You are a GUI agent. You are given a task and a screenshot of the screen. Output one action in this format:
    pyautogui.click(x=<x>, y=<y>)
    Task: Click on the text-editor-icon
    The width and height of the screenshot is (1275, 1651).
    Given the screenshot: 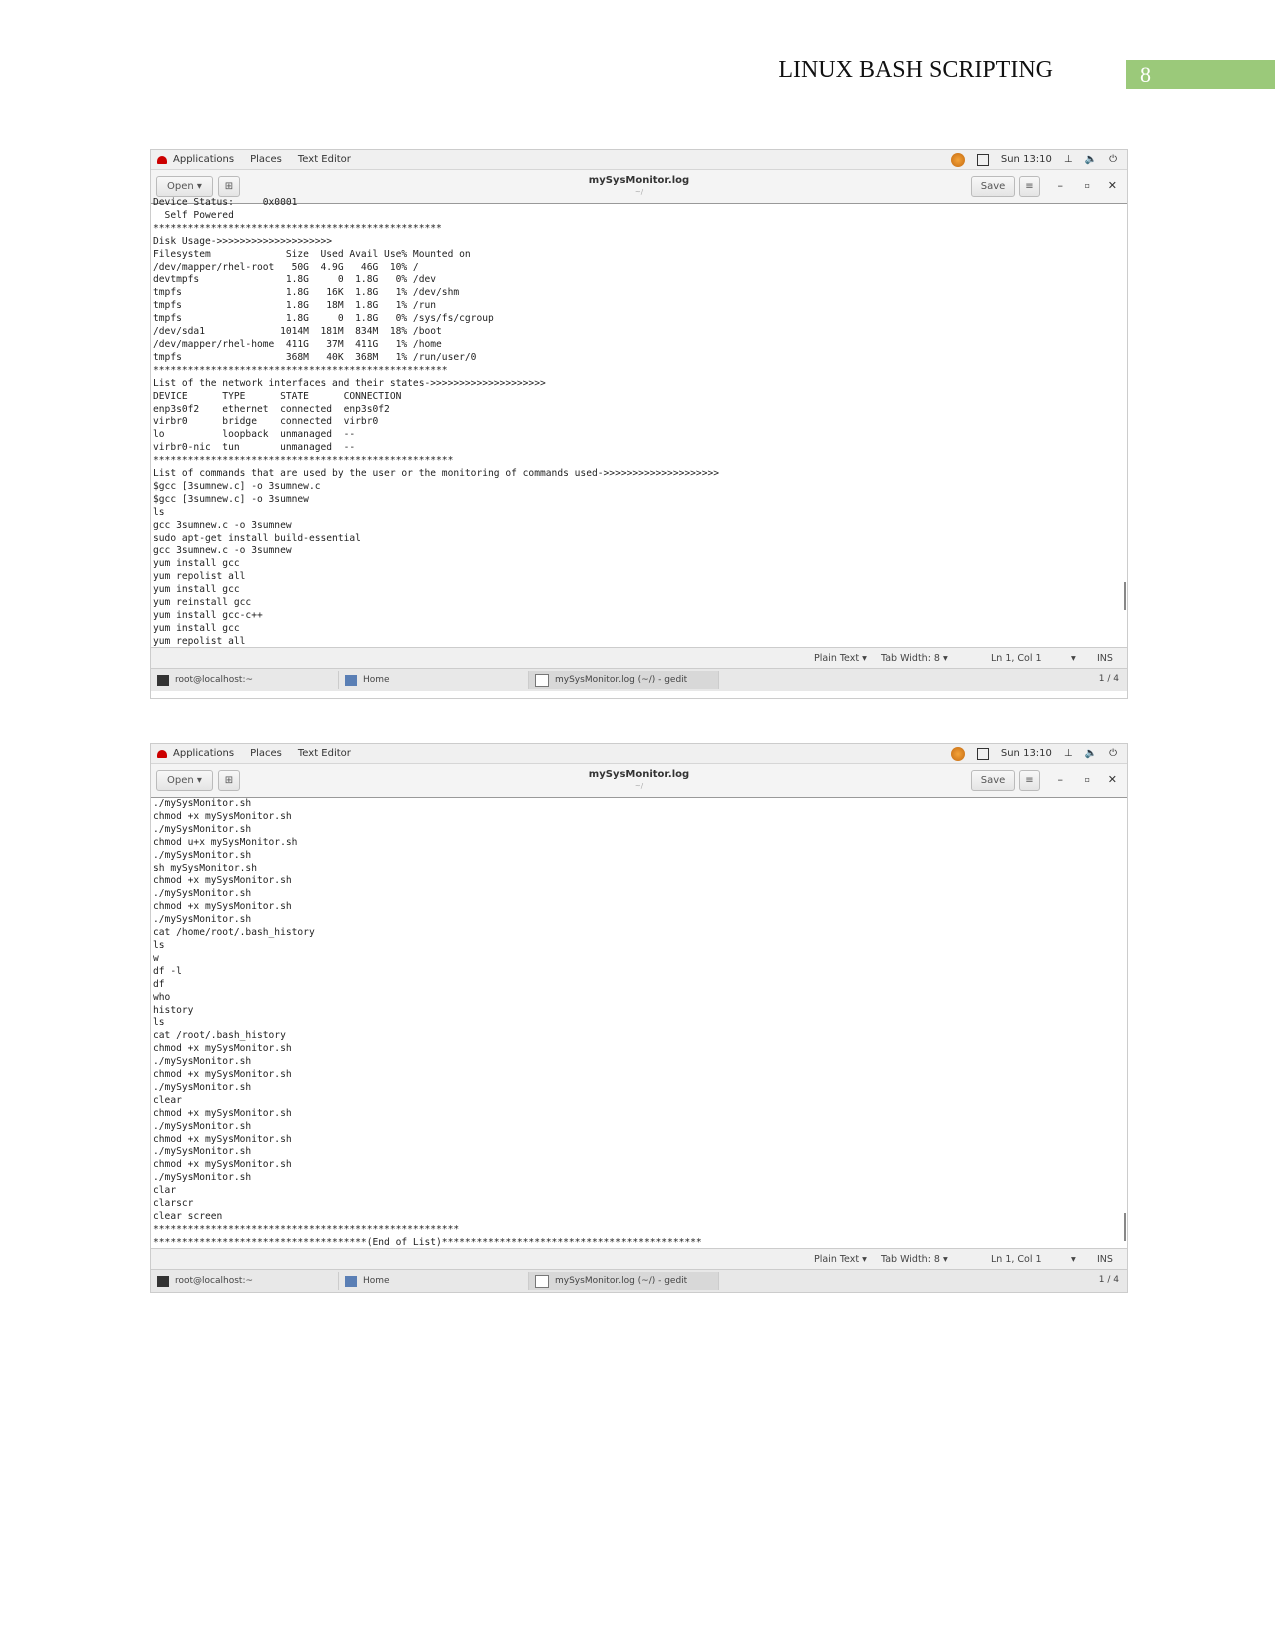 What is the action you would take?
    pyautogui.click(x=542, y=1281)
    